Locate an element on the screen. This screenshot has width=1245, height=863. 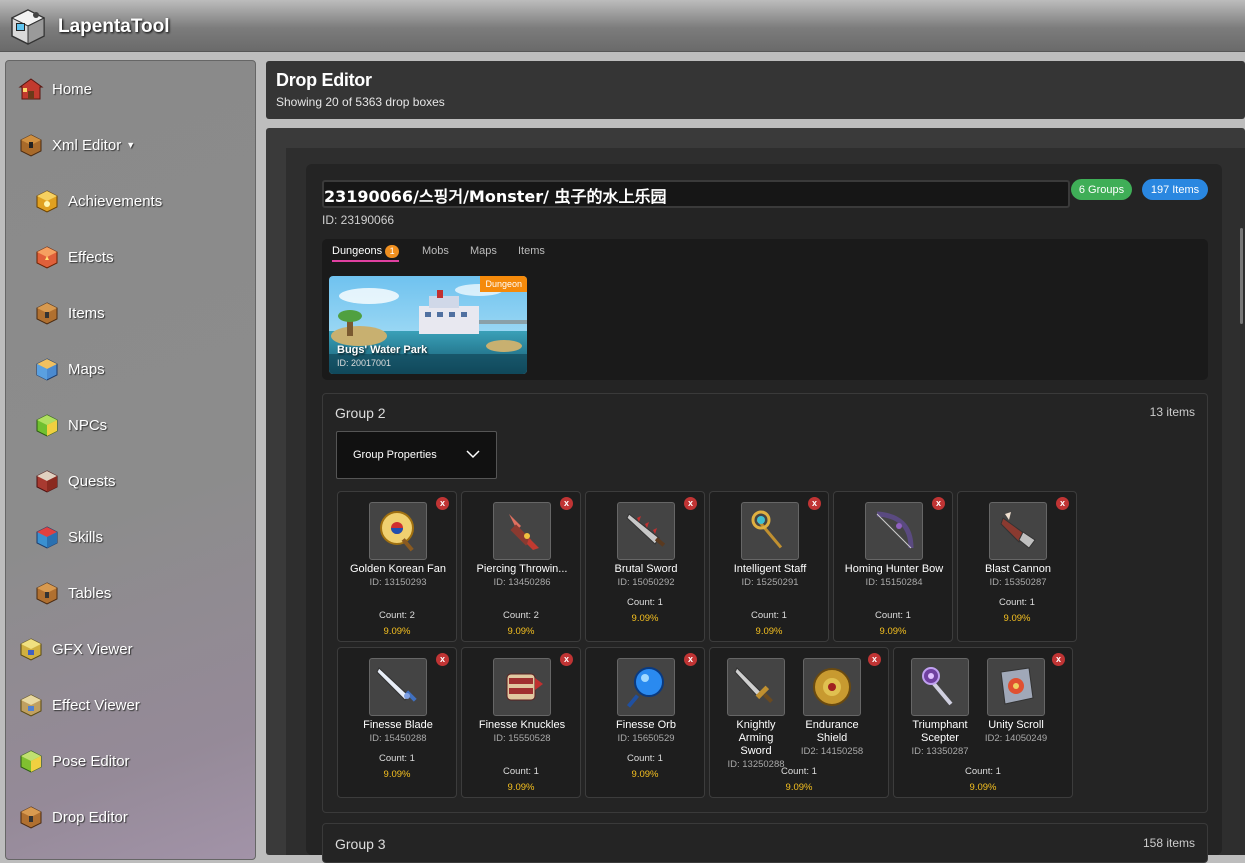
item-name: Finesse Knuckles is located at coordinates (522, 725).